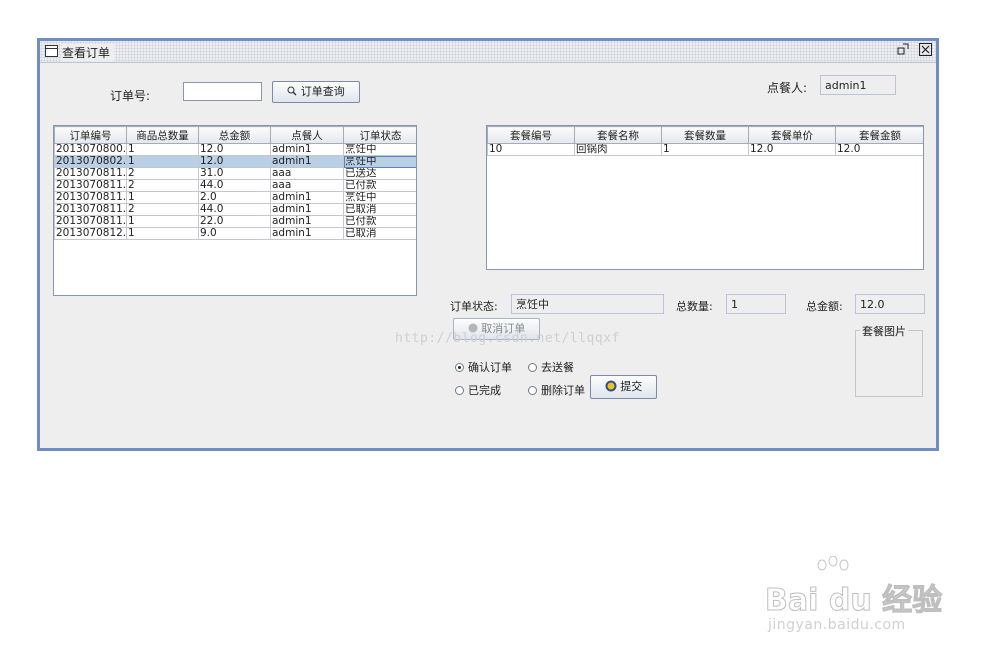 Image resolution: width=1000 pixels, height=661 pixels. What do you see at coordinates (488, 52) in the screenshot?
I see `title-bar: 查看订单` at bounding box center [488, 52].